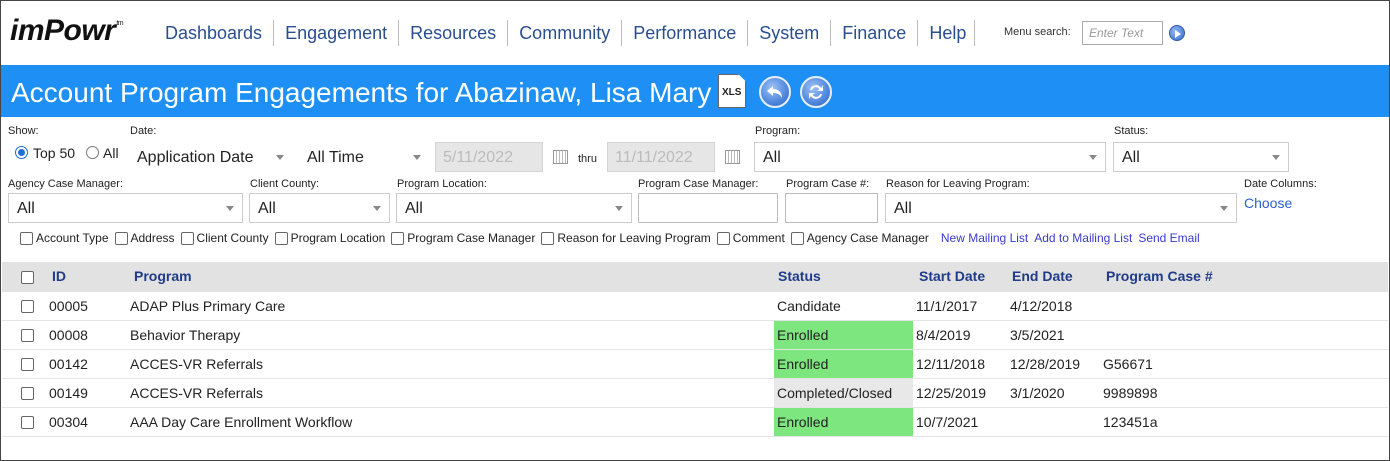 Image resolution: width=1390 pixels, height=461 pixels. What do you see at coordinates (144, 238) in the screenshot?
I see `toggle-address: Address` at bounding box center [144, 238].